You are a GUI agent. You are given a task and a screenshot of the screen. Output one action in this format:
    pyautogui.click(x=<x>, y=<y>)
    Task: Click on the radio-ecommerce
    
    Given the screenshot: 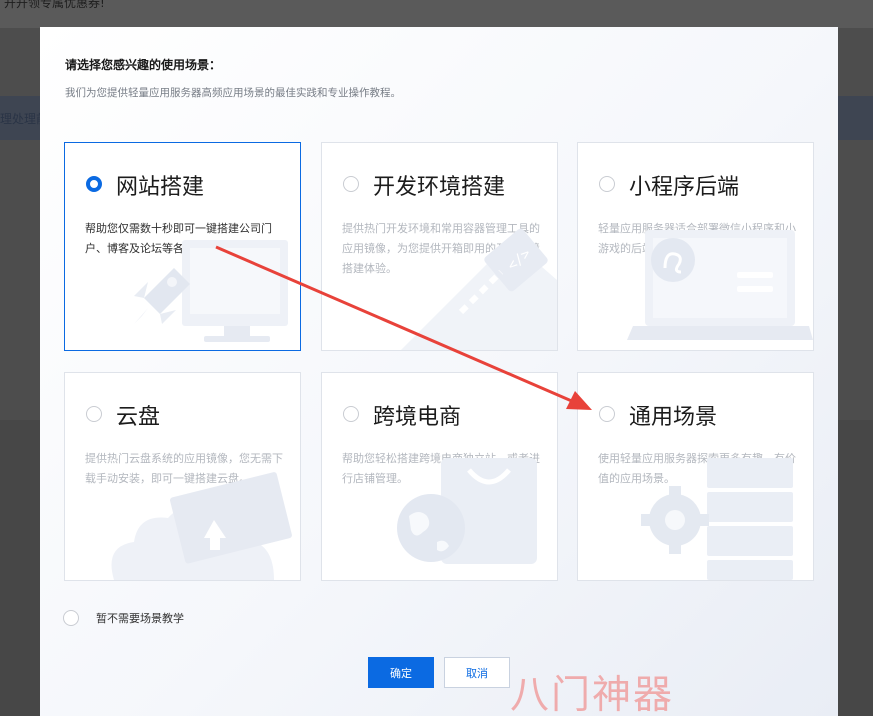 What is the action you would take?
    pyautogui.click(x=351, y=414)
    